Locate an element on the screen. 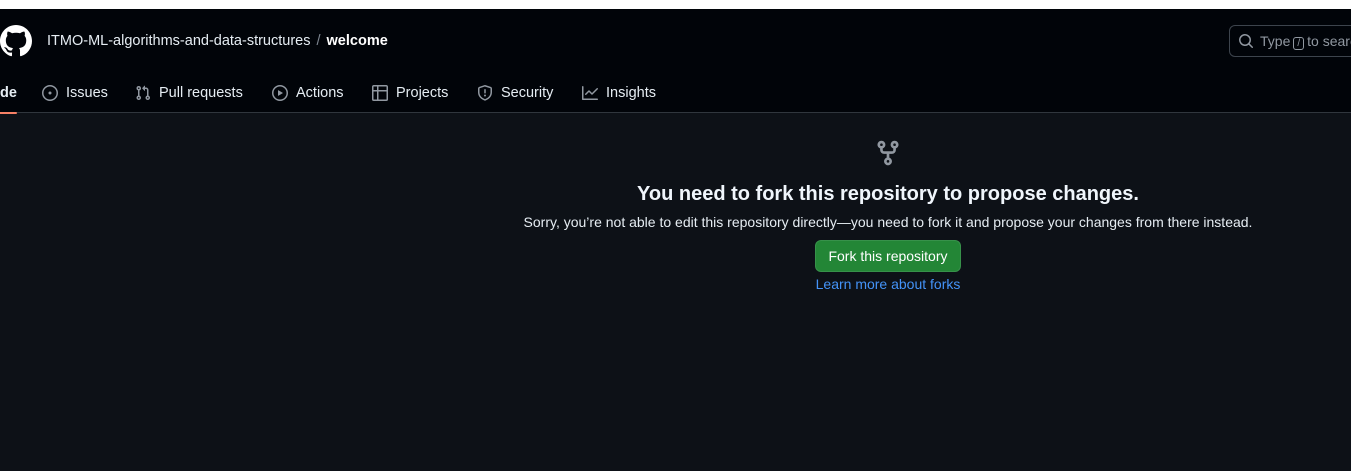 Image resolution: width=1351 pixels, height=471 pixels. repo-forked-icon is located at coordinates (888, 153).